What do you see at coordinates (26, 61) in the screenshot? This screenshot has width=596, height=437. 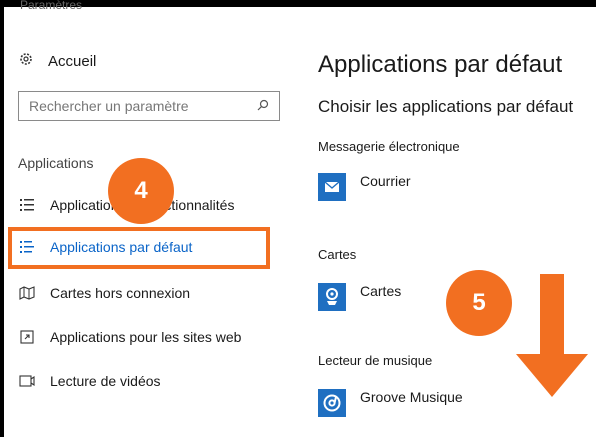 I see `gear-icon` at bounding box center [26, 61].